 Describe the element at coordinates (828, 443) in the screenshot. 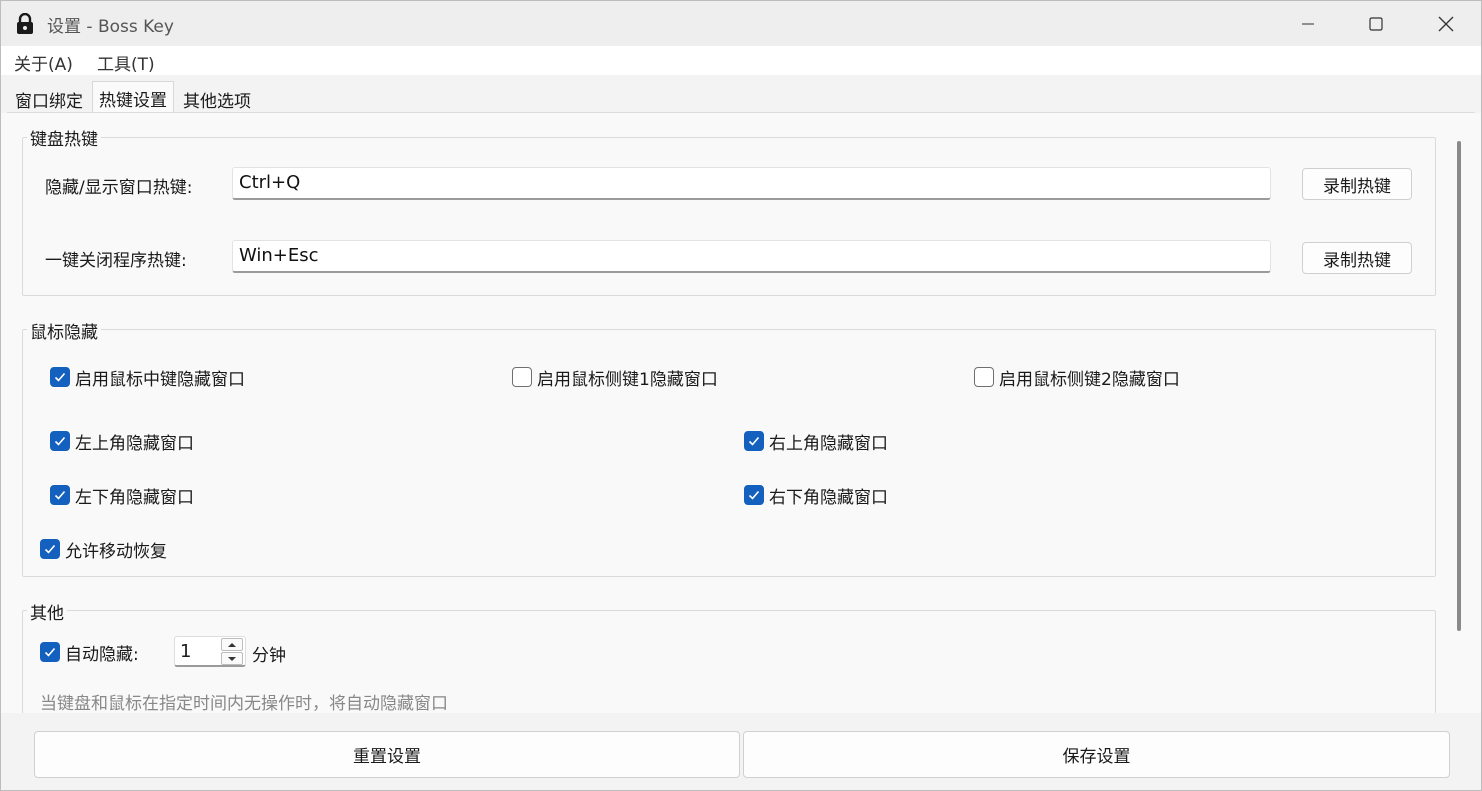

I see `top-right-hide-label: 右上角隐藏窗口` at that location.